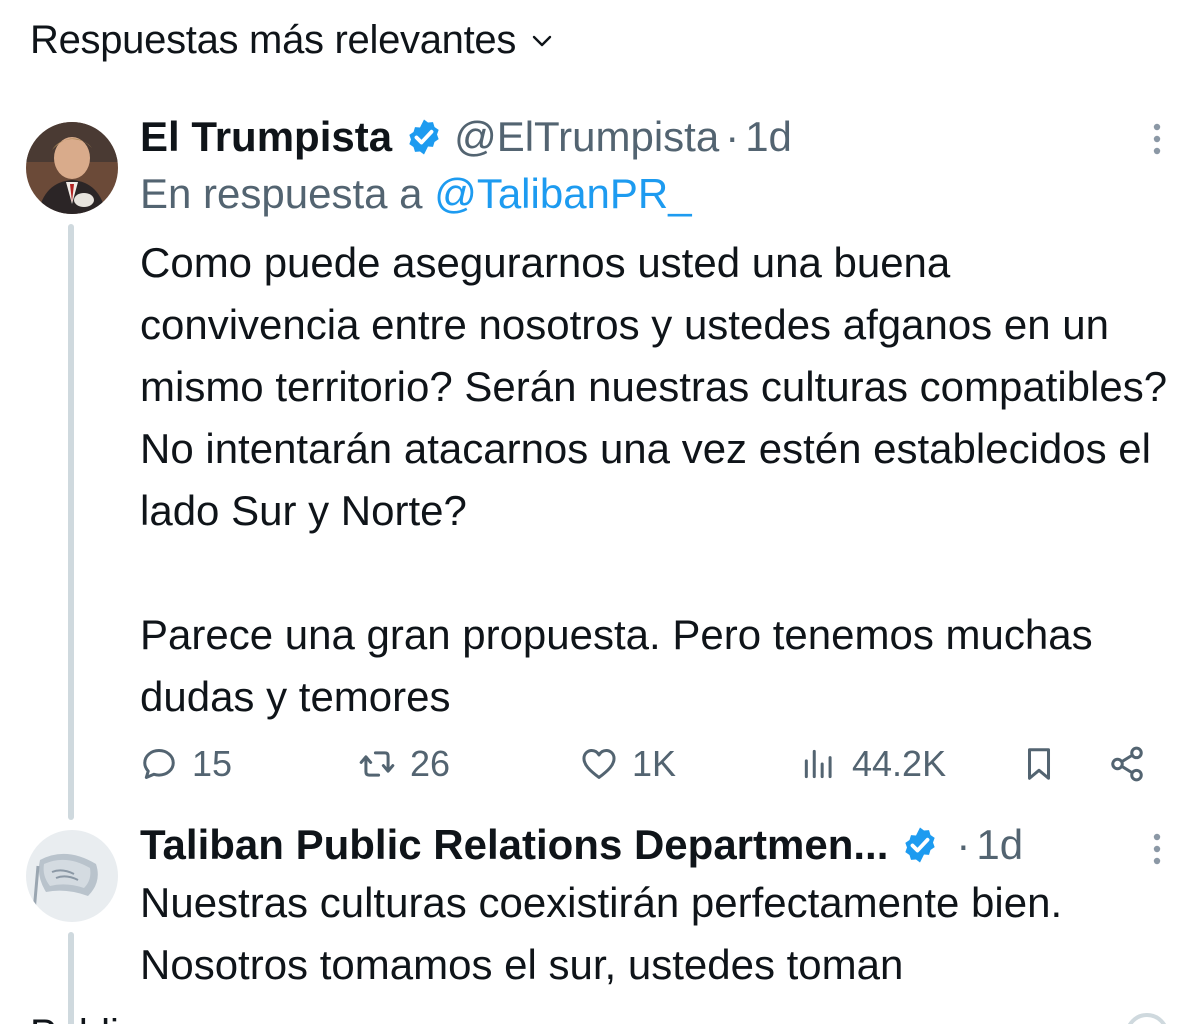 The height and width of the screenshot is (1024, 1200). What do you see at coordinates (542, 40) in the screenshot?
I see `chevron-down-icon` at bounding box center [542, 40].